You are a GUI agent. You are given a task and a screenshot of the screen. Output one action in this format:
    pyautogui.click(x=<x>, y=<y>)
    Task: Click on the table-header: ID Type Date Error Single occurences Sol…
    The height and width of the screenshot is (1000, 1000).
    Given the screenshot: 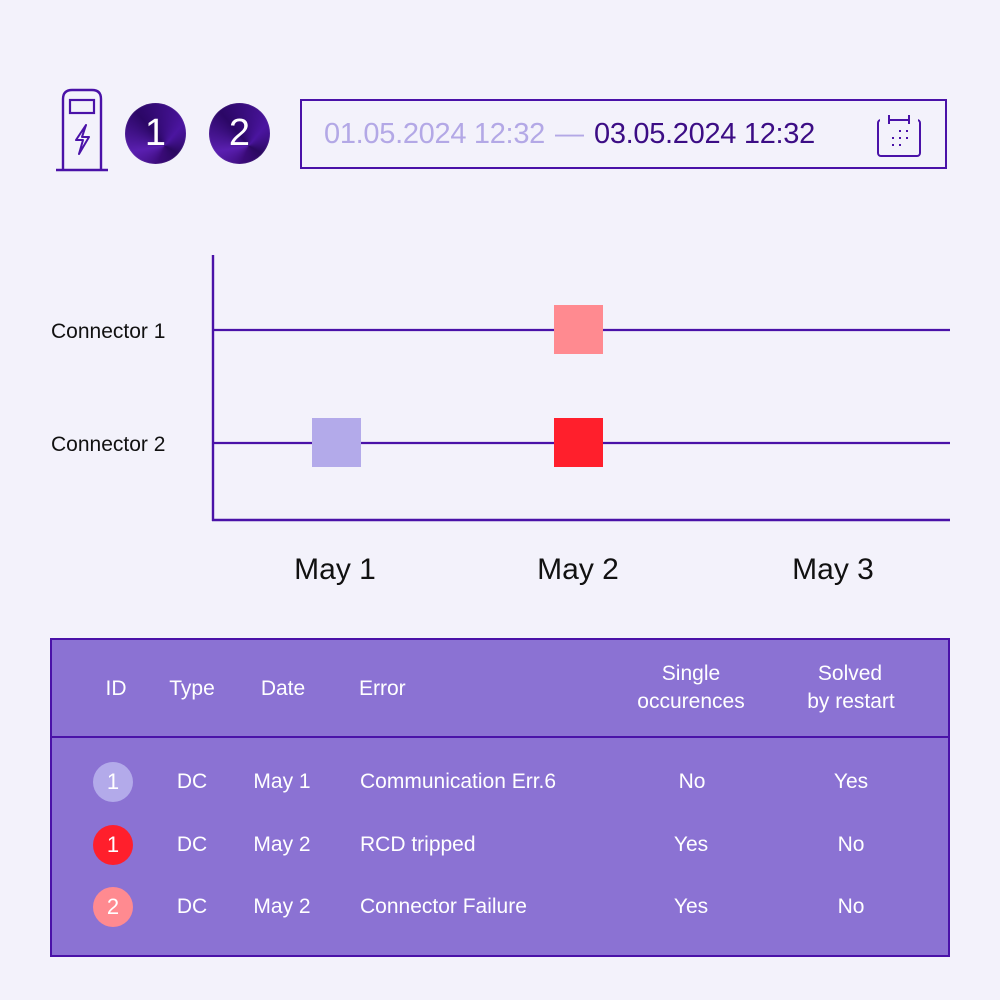 What is the action you would take?
    pyautogui.click(x=500, y=689)
    